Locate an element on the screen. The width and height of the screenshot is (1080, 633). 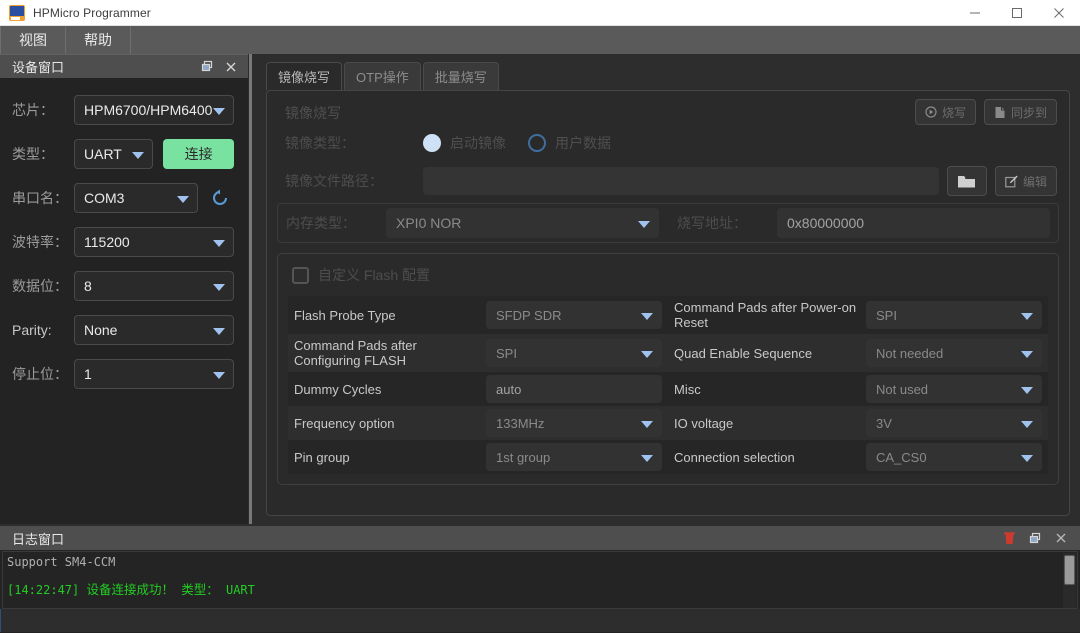
panel-actions: 烧写 同步到 is located at coordinates (985, 112).